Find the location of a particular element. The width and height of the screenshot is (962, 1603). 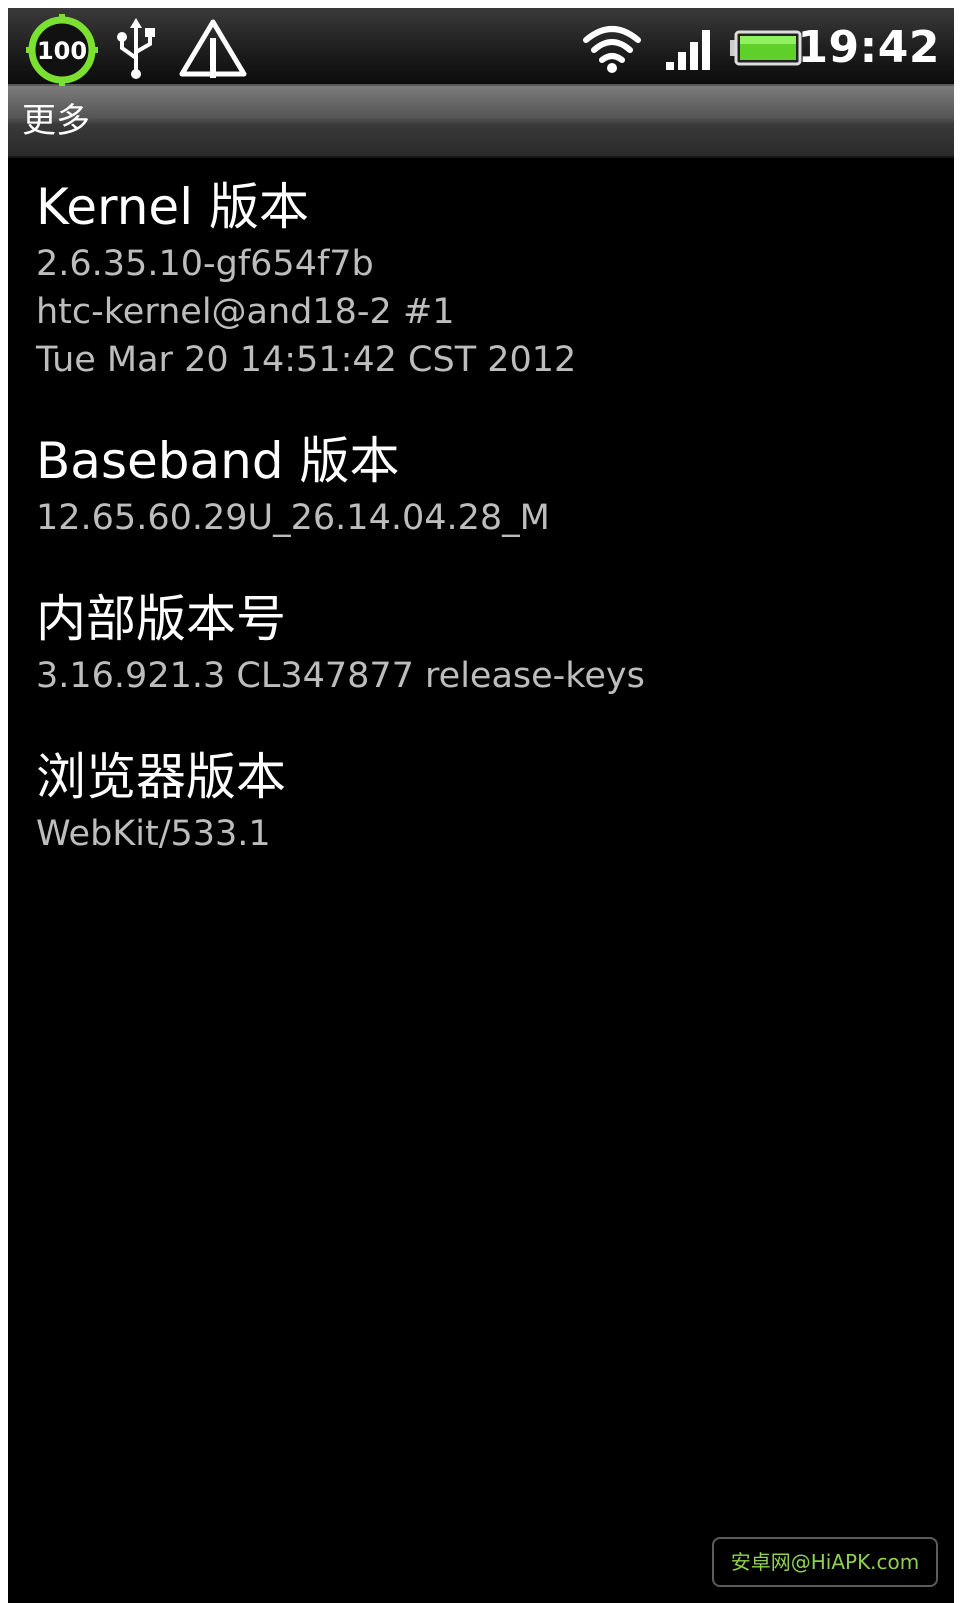

battery-badge-icon: 100 is located at coordinates (62, 50).